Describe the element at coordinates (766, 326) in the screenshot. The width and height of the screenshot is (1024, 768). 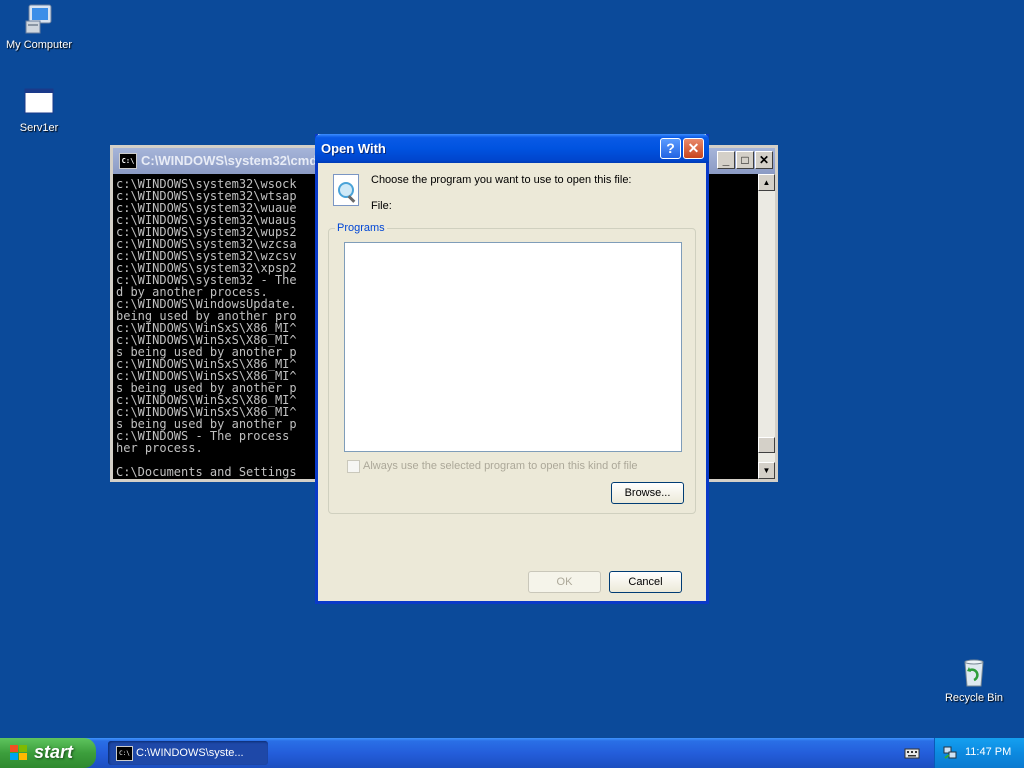
I see `console-scrollbar: ▲ ▼` at that location.